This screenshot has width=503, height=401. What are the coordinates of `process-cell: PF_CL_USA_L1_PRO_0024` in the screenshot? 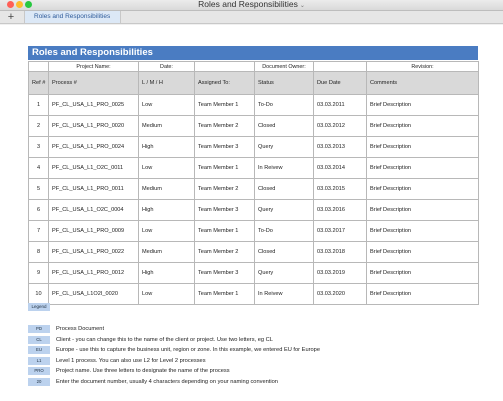 It's located at (93, 147).